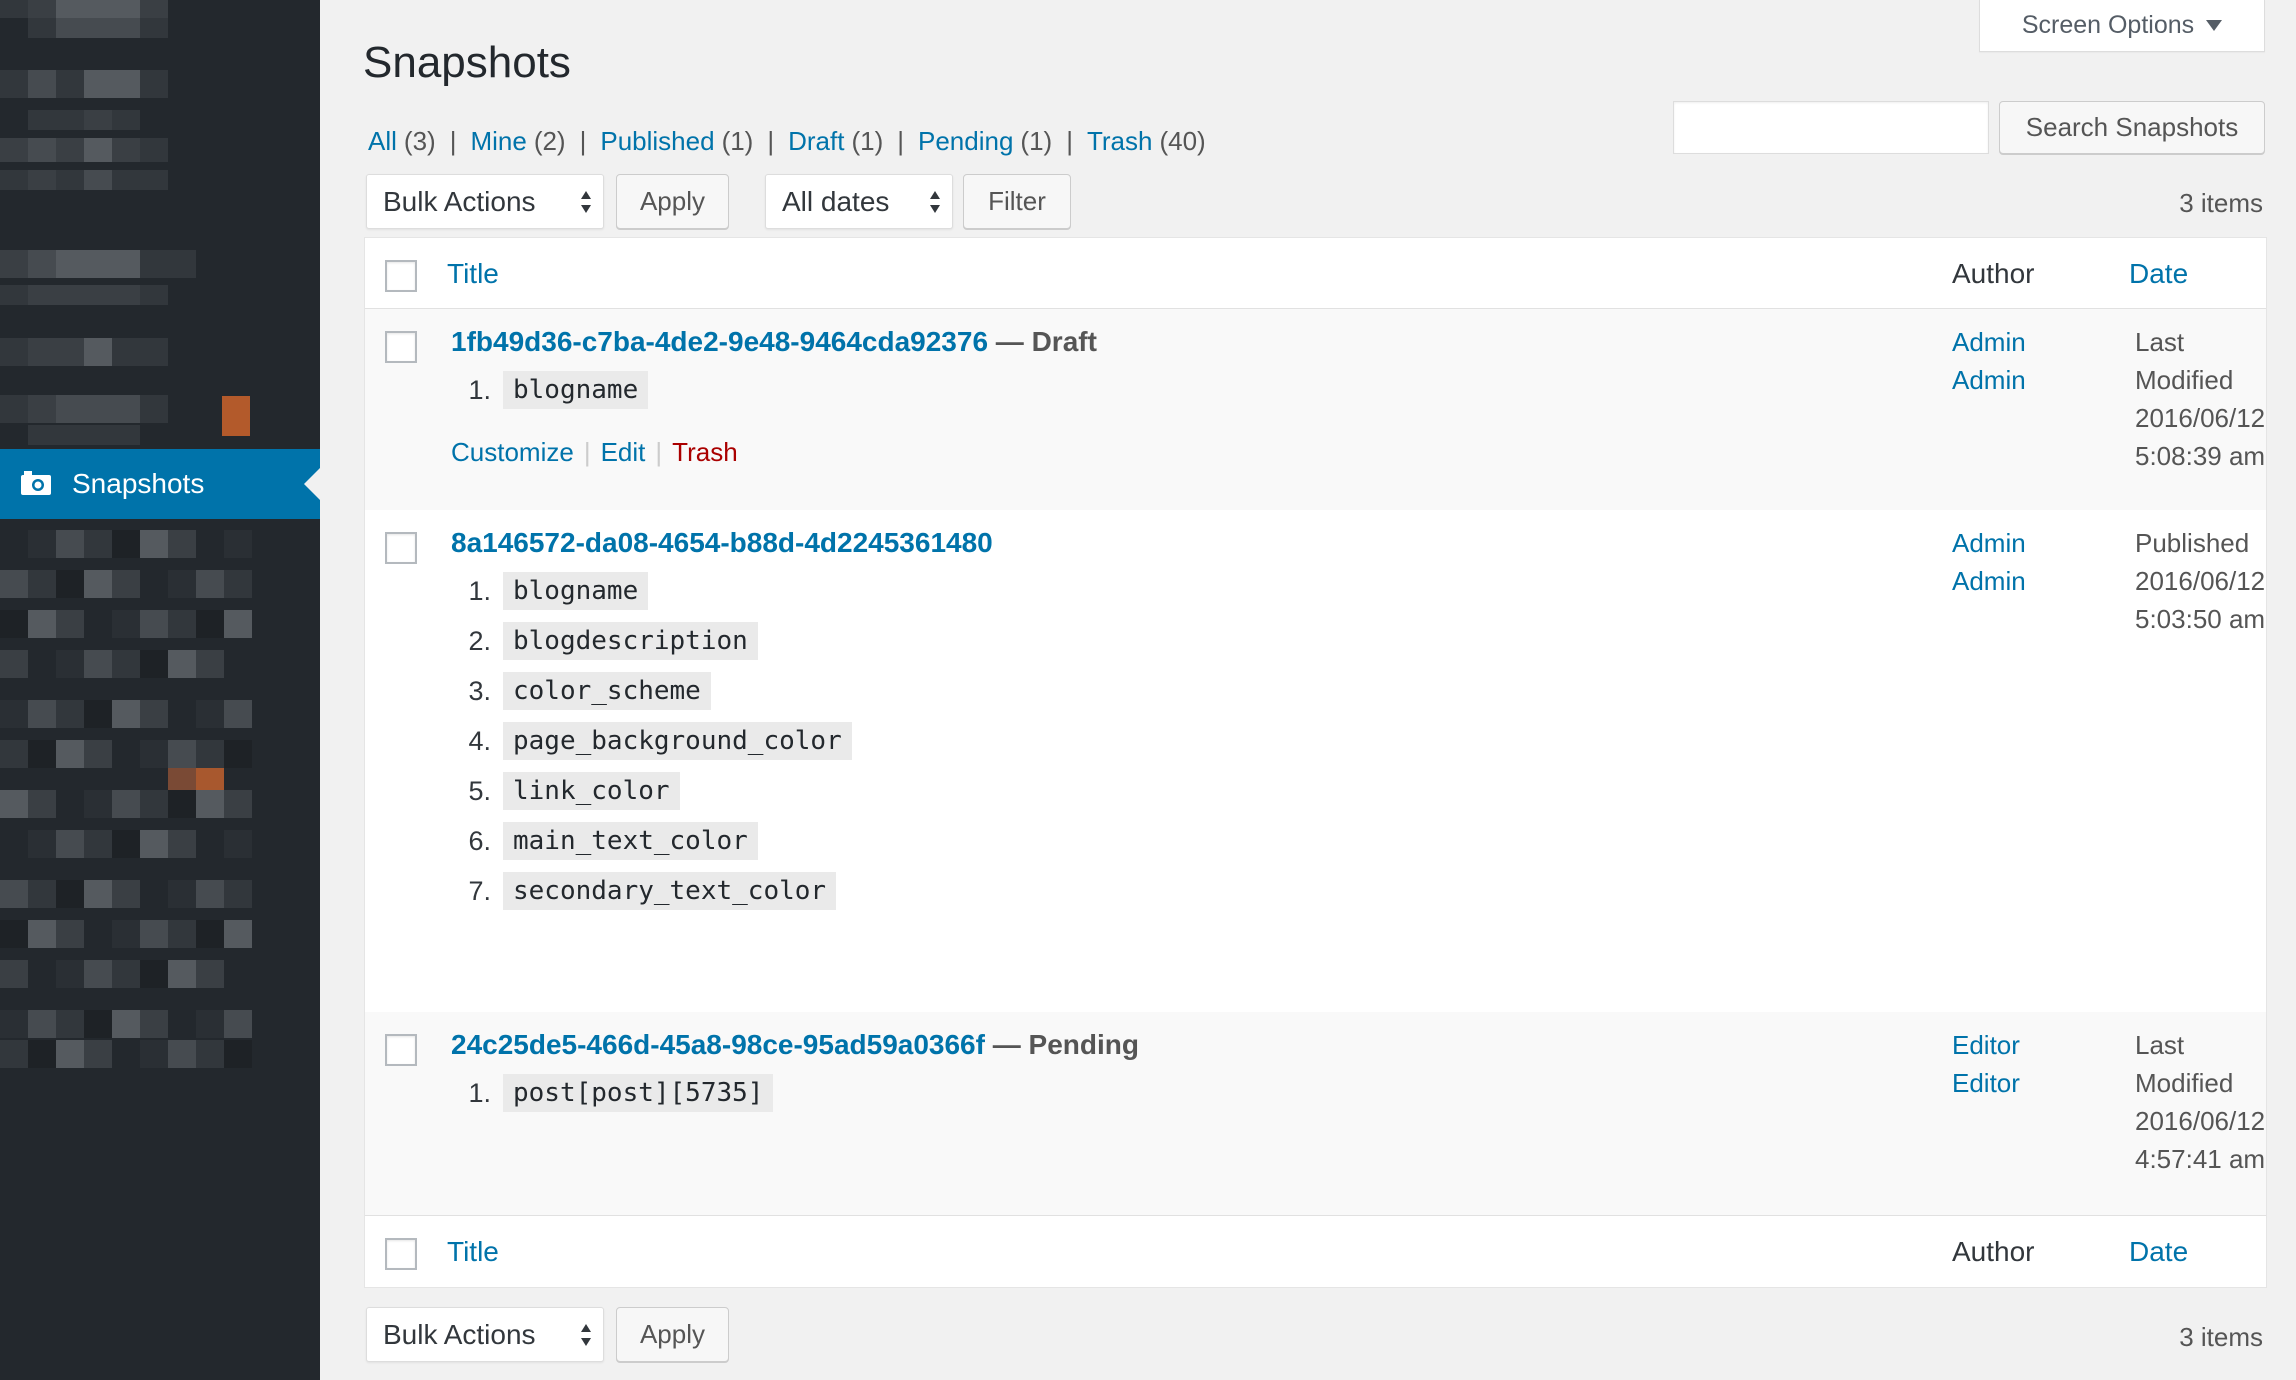 The width and height of the screenshot is (2296, 1380). Describe the element at coordinates (2160, 1045) in the screenshot. I see `date-status: Last` at that location.